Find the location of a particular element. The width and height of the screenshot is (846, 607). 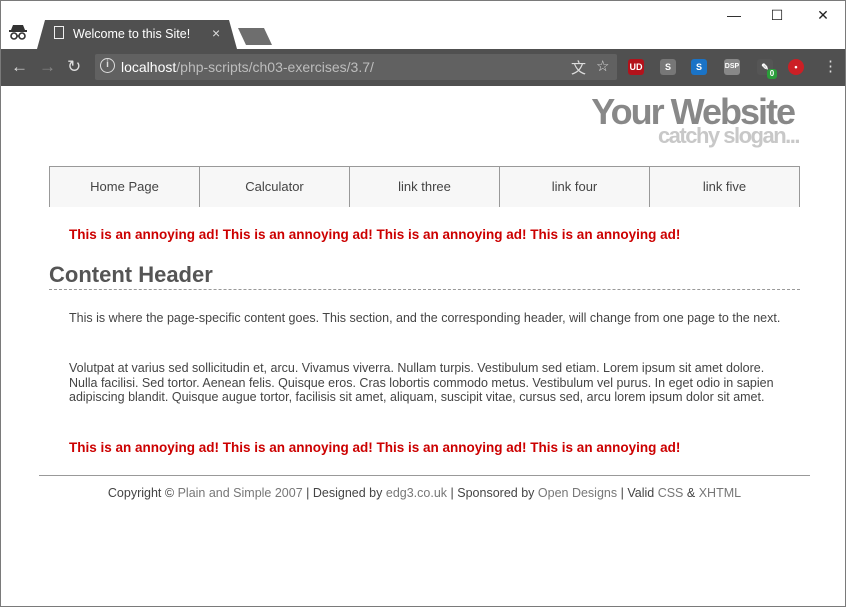

maximize-button: ☐ is located at coordinates (777, 15).